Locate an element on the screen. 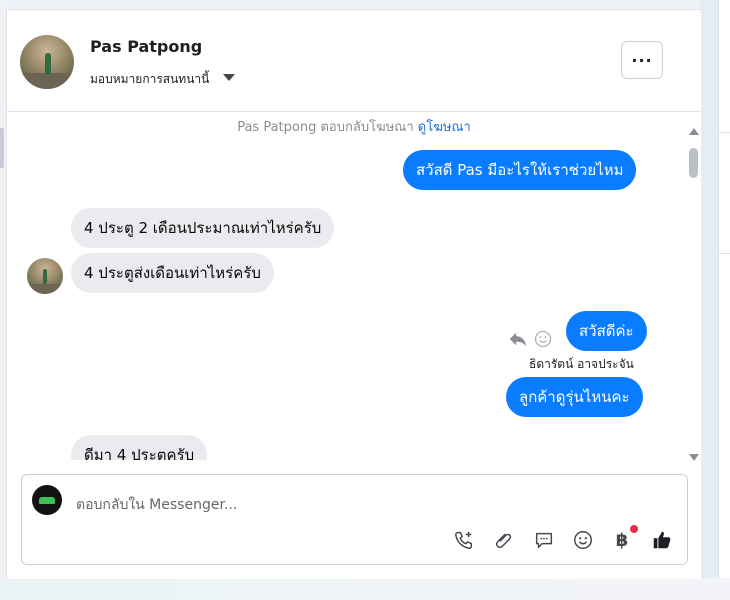 This screenshot has height=600, width=730. scroll-down-arrow is located at coordinates (694, 457).